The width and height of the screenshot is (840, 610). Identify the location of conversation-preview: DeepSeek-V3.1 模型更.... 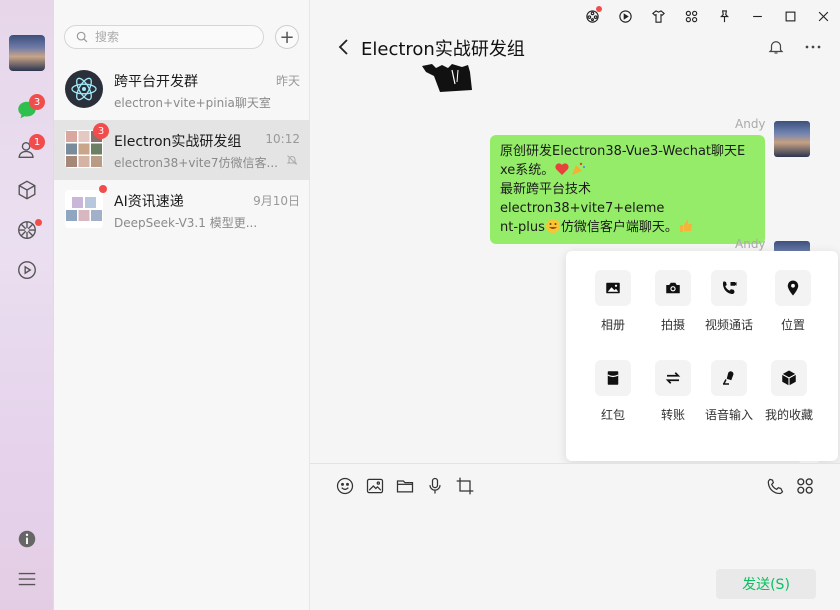
(186, 223).